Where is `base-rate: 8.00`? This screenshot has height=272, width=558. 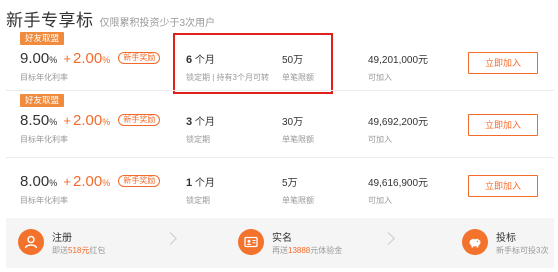 base-rate: 8.00 is located at coordinates (35, 181).